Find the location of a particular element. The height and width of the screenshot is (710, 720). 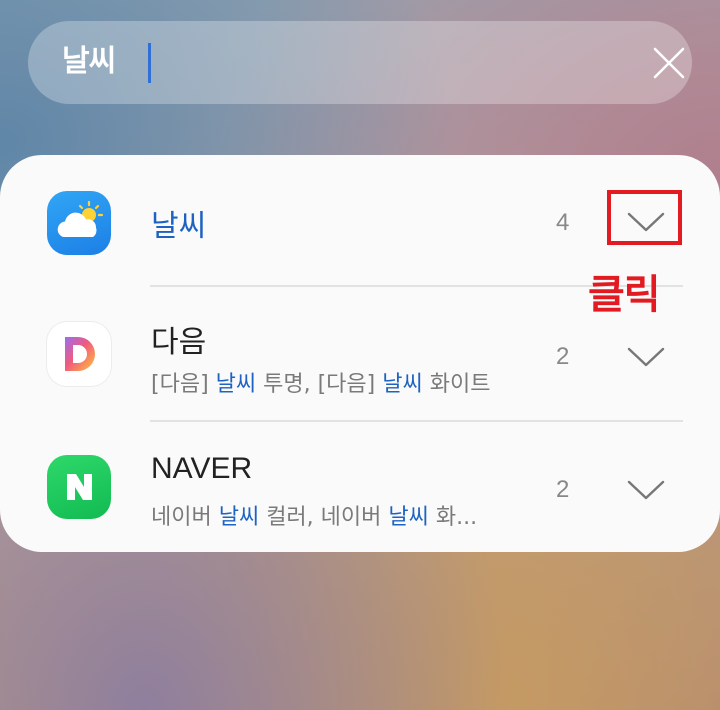

app-name-daum: 다음 is located at coordinates (179, 342).